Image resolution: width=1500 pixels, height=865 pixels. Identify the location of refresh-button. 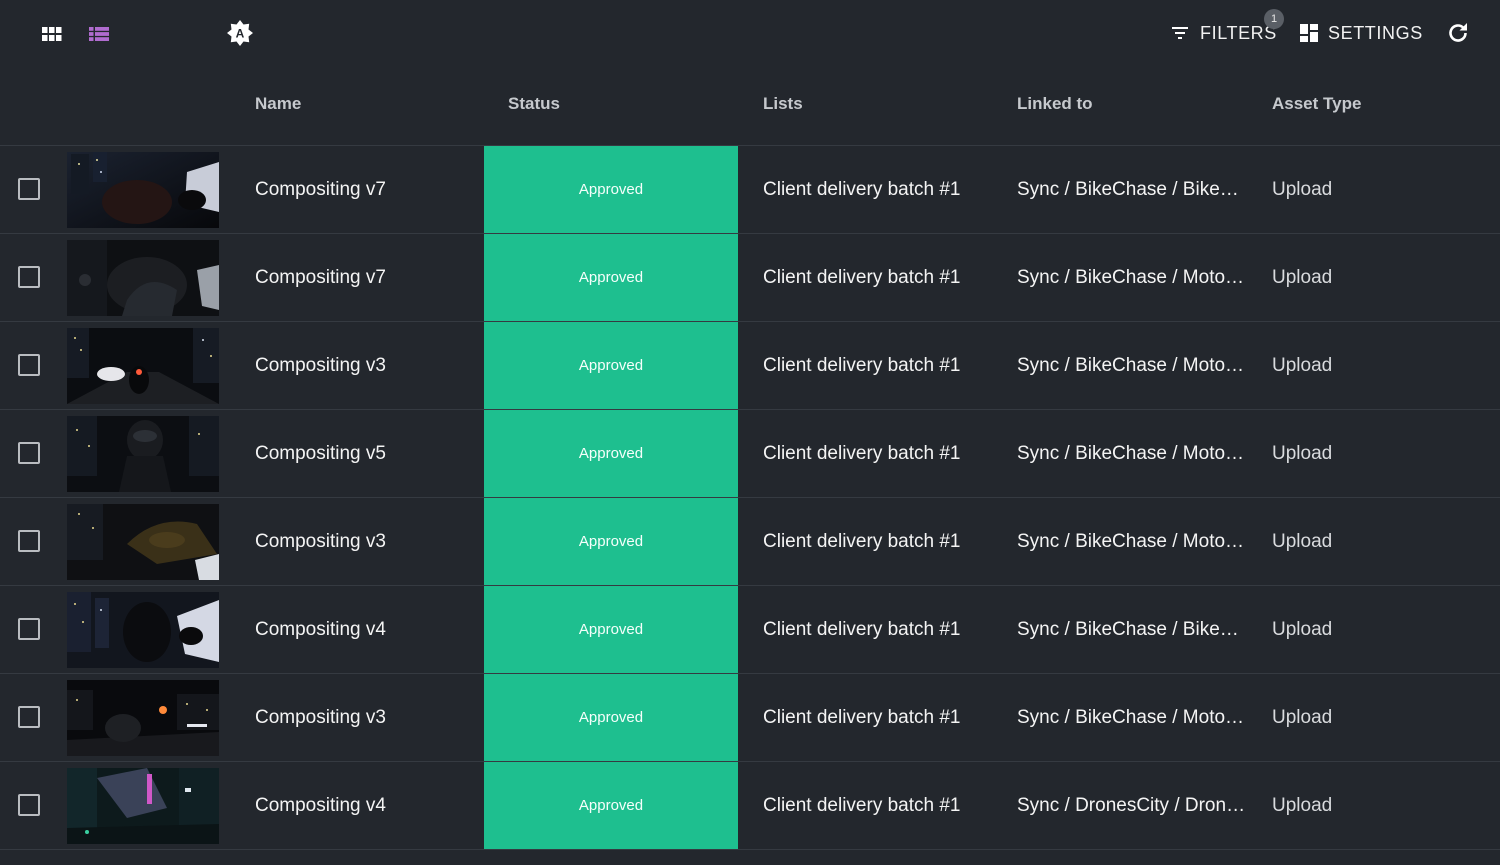
(1458, 33).